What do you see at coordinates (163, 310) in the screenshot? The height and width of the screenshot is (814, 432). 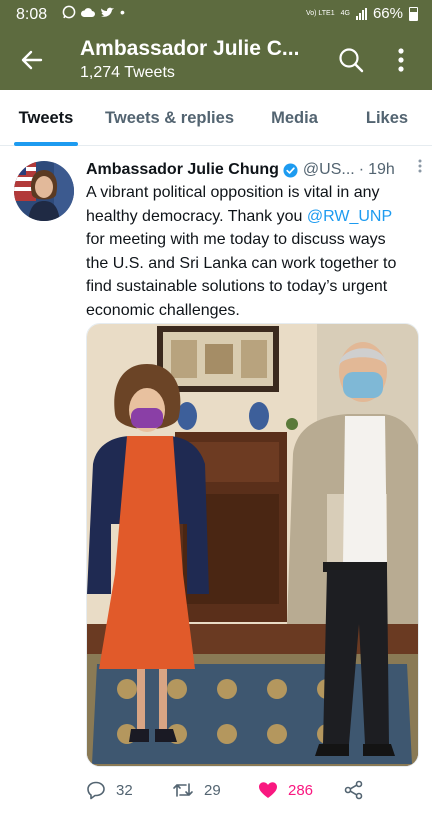 I see `tweet-line: economic challenges.` at bounding box center [163, 310].